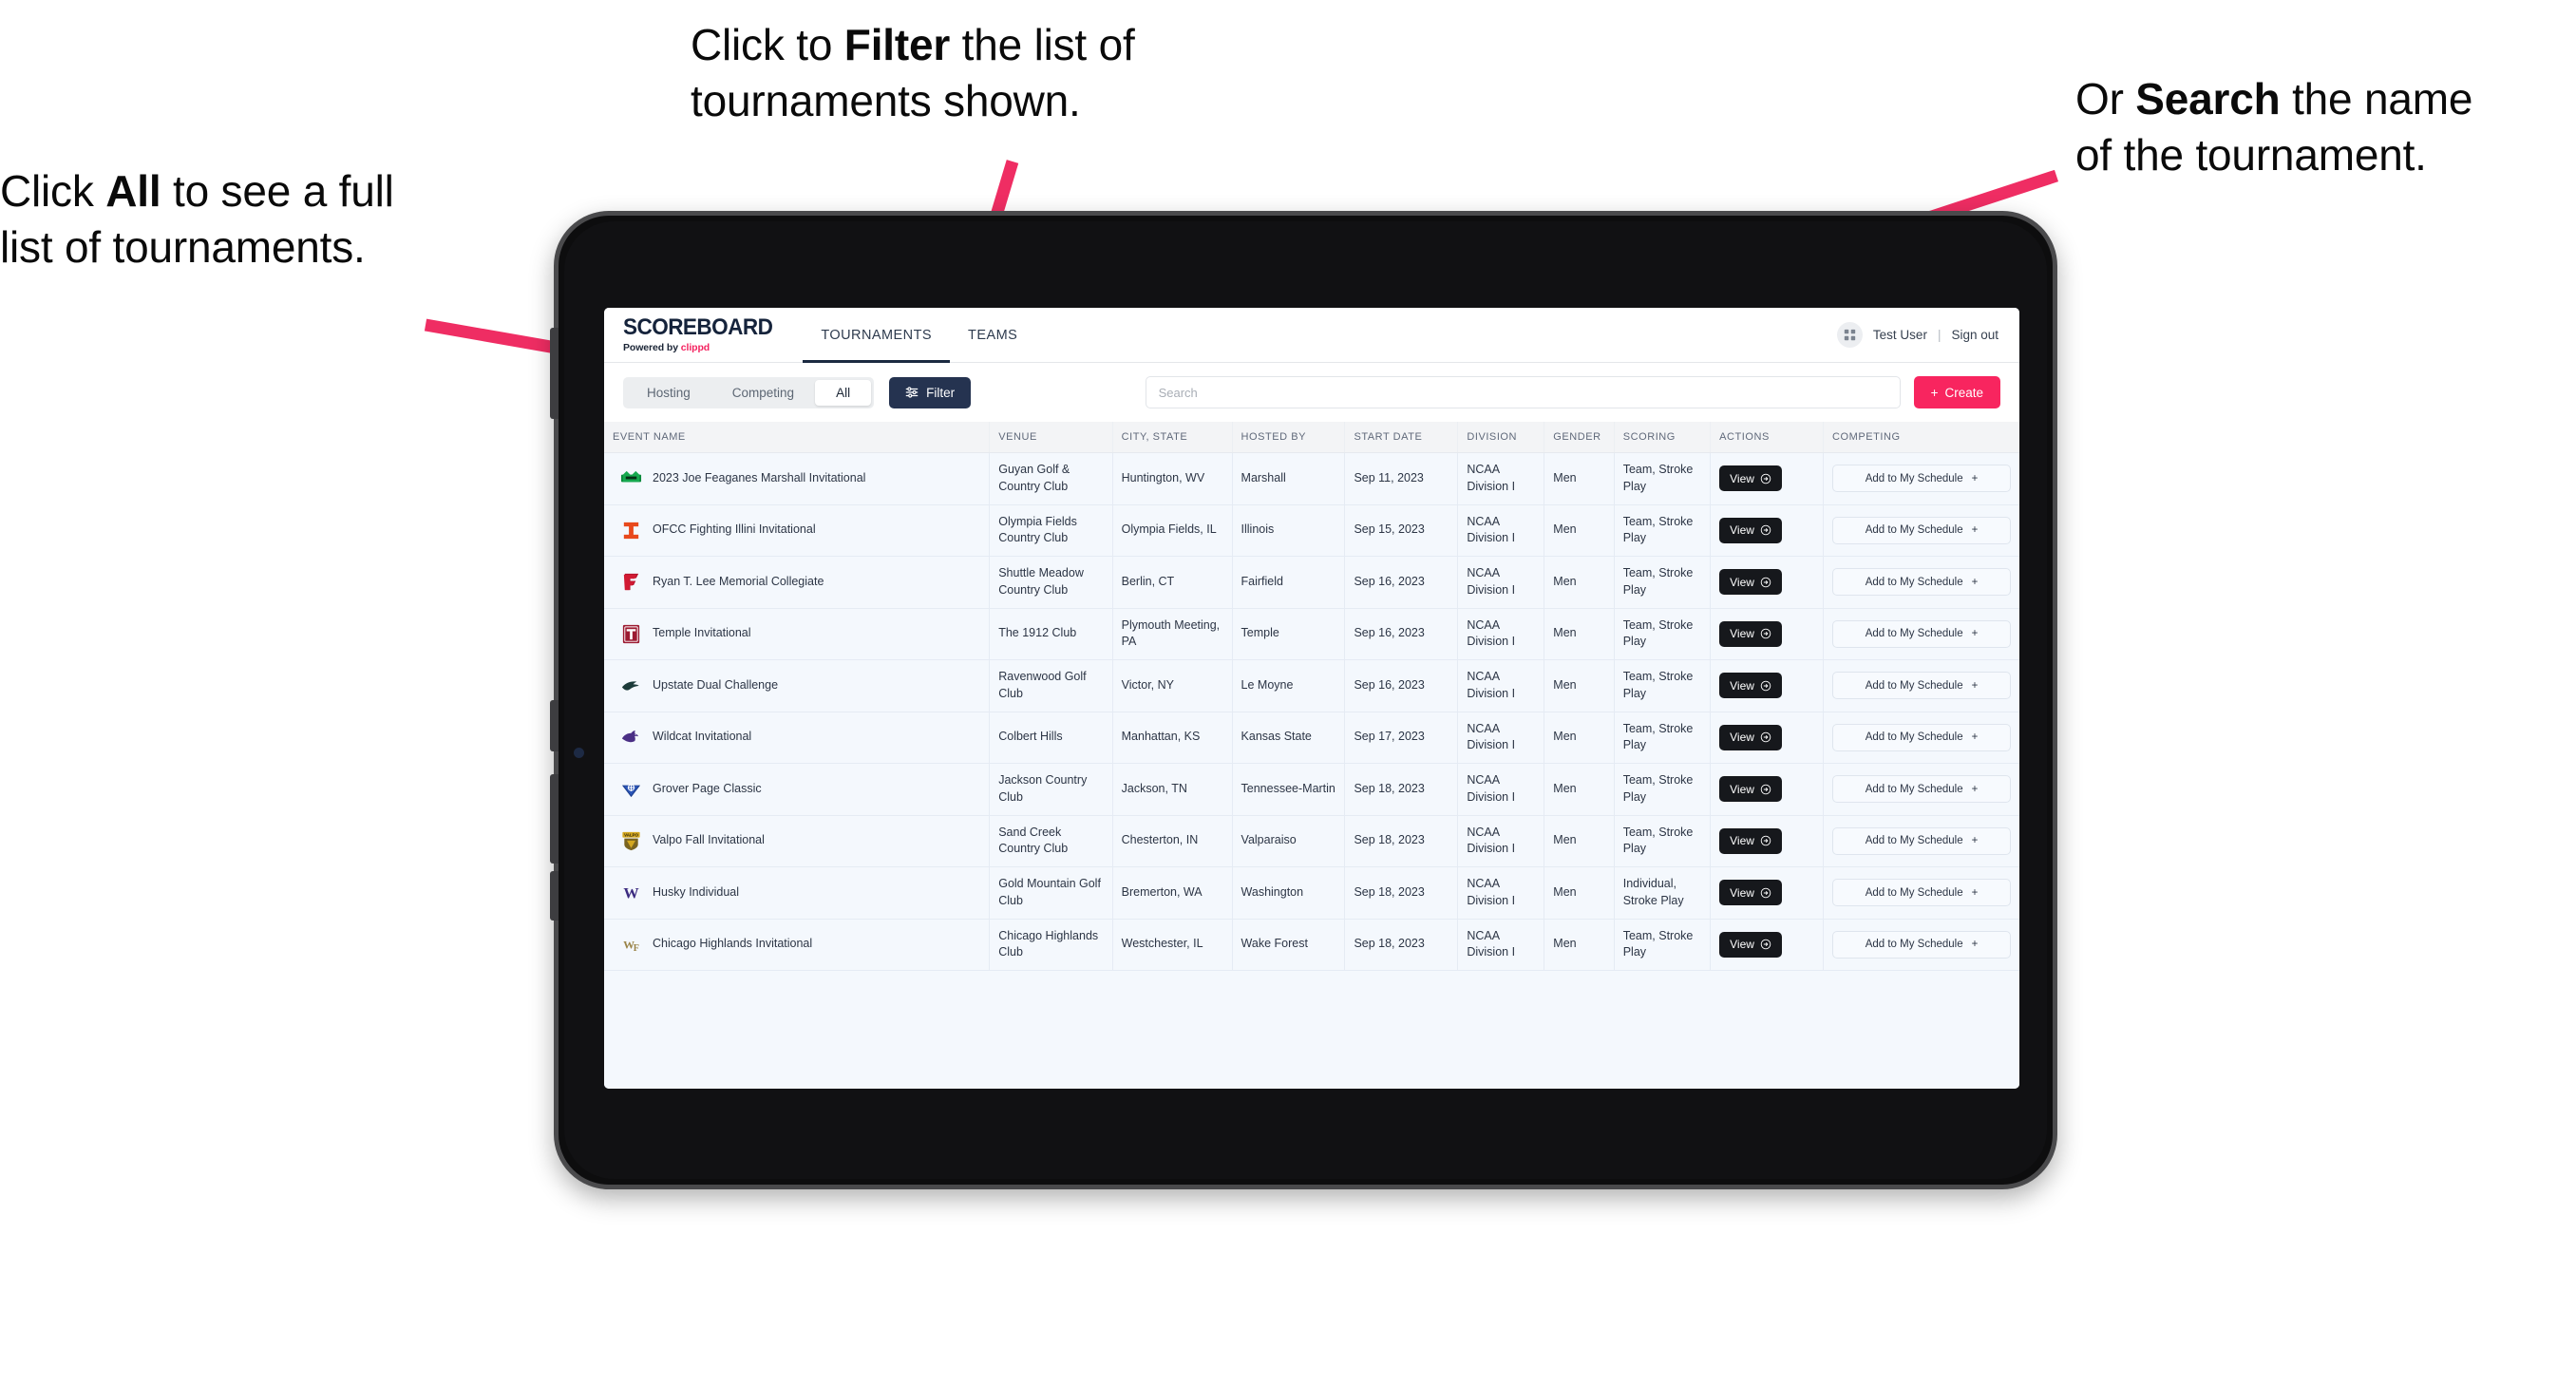 The height and width of the screenshot is (1386, 2576). I want to click on cell-event-name: Ryan T. Lee Memorial Collegiate, so click(797, 582).